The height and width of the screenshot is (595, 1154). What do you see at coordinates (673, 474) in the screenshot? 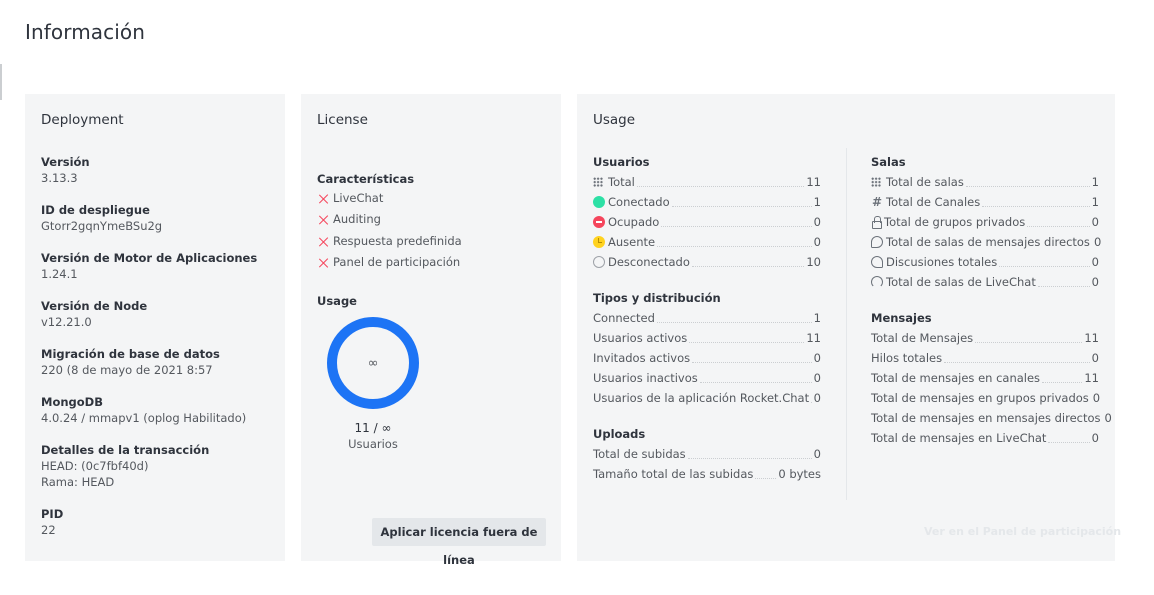
I see `row-label: Tamaño total de las subidas` at bounding box center [673, 474].